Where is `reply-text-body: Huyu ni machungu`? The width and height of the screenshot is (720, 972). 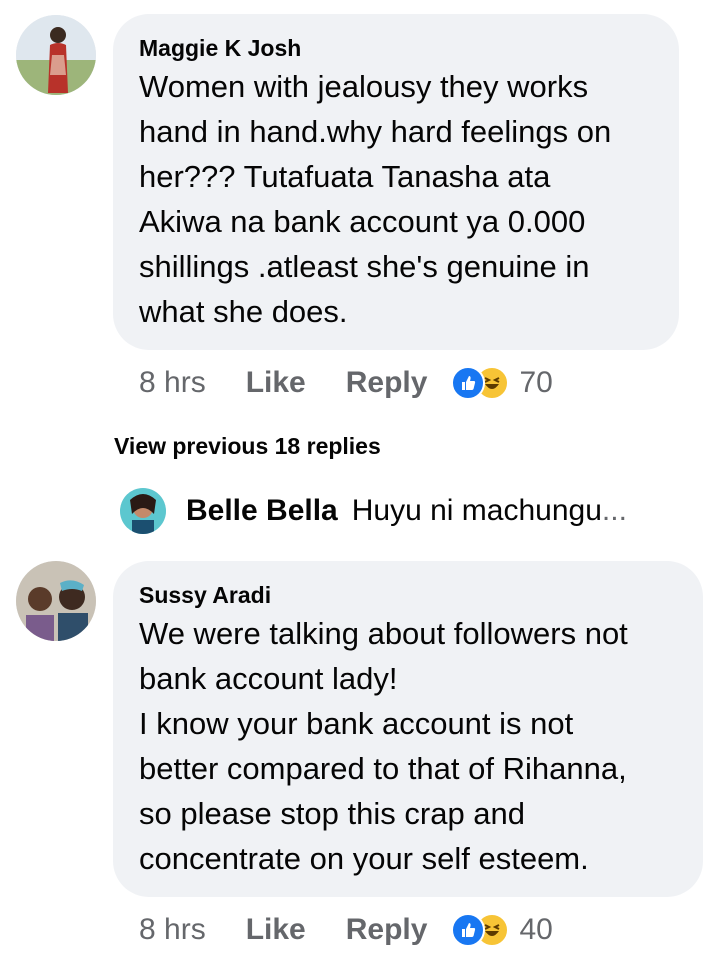
reply-text-body: Huyu ni machungu is located at coordinates (476, 510).